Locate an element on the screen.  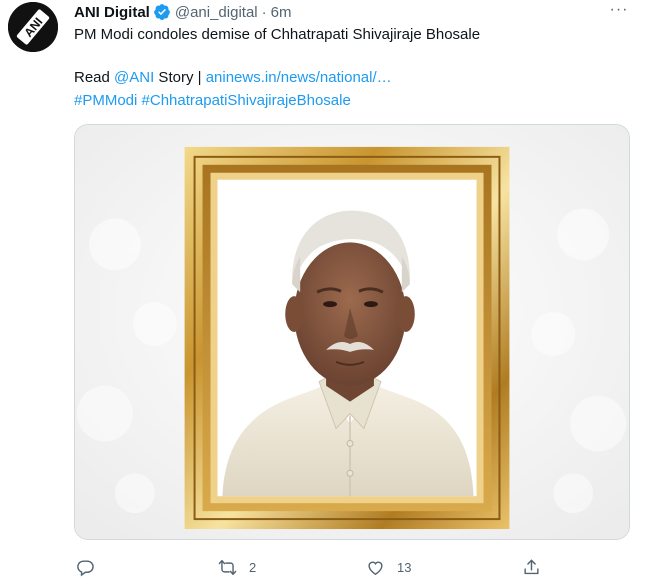
tweet-header: ANI Digital @ani_digital · 6m is located at coordinates (182, 12).